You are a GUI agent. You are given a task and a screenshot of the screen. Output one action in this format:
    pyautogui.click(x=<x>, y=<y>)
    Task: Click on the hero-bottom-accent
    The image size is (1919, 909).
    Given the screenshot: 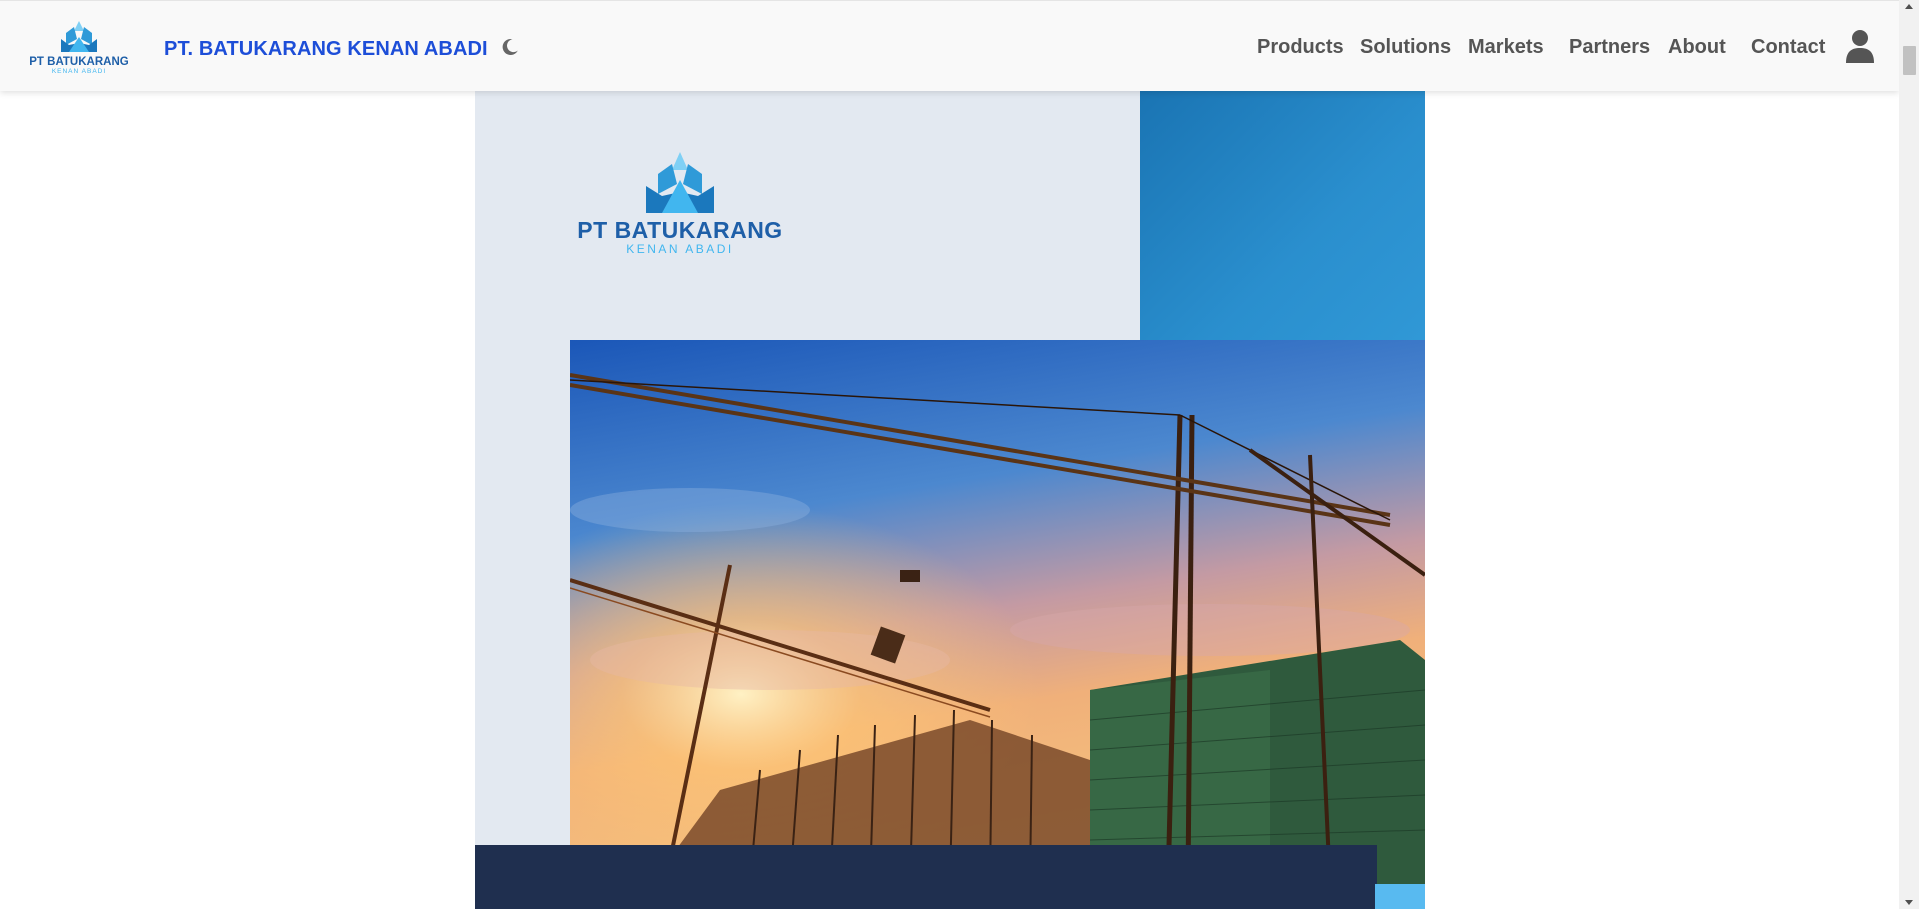 What is the action you would take?
    pyautogui.click(x=1400, y=896)
    